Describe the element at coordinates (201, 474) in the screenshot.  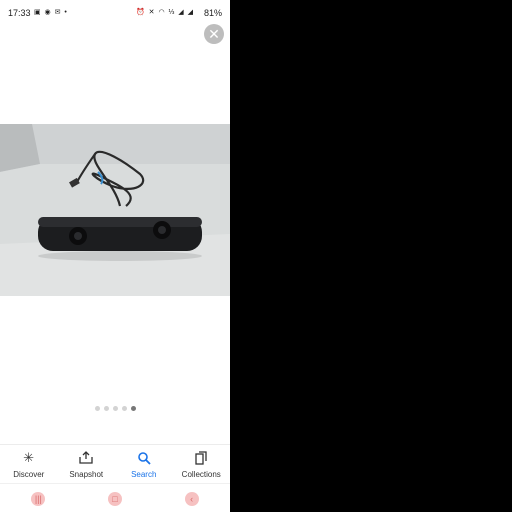
I see `nav-collections-label: Collections` at that location.